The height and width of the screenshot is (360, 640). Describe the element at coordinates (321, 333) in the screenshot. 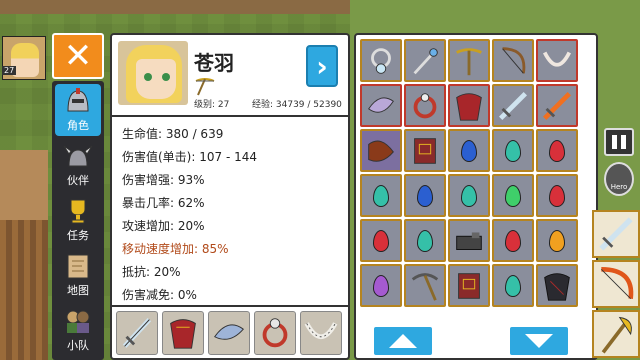

I see `equipment-slot-necklace` at that location.